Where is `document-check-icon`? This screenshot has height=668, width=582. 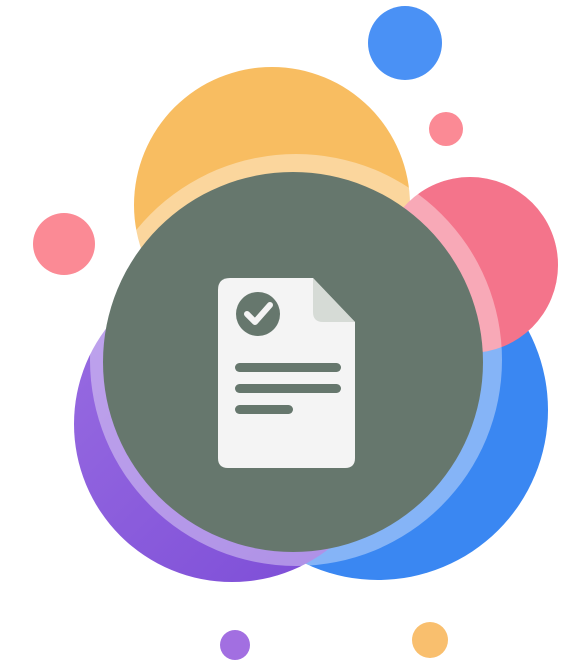
document-check-icon is located at coordinates (286, 373).